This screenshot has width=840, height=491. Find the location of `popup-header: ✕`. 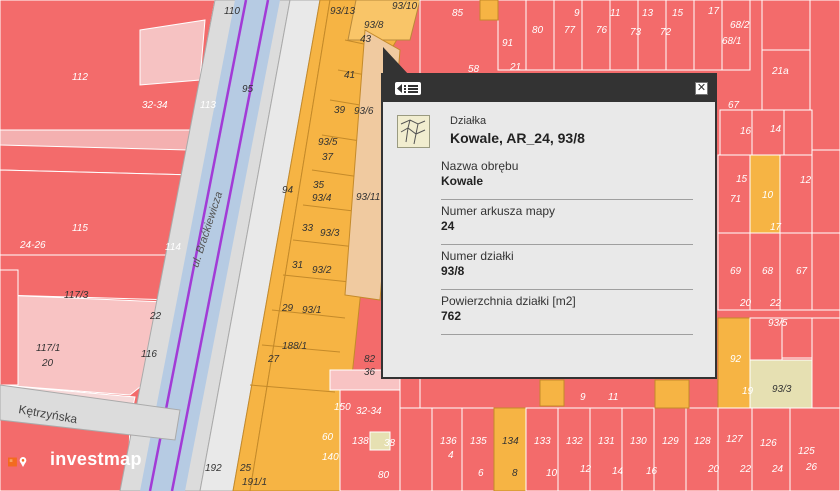

popup-header: ✕ is located at coordinates (549, 88).